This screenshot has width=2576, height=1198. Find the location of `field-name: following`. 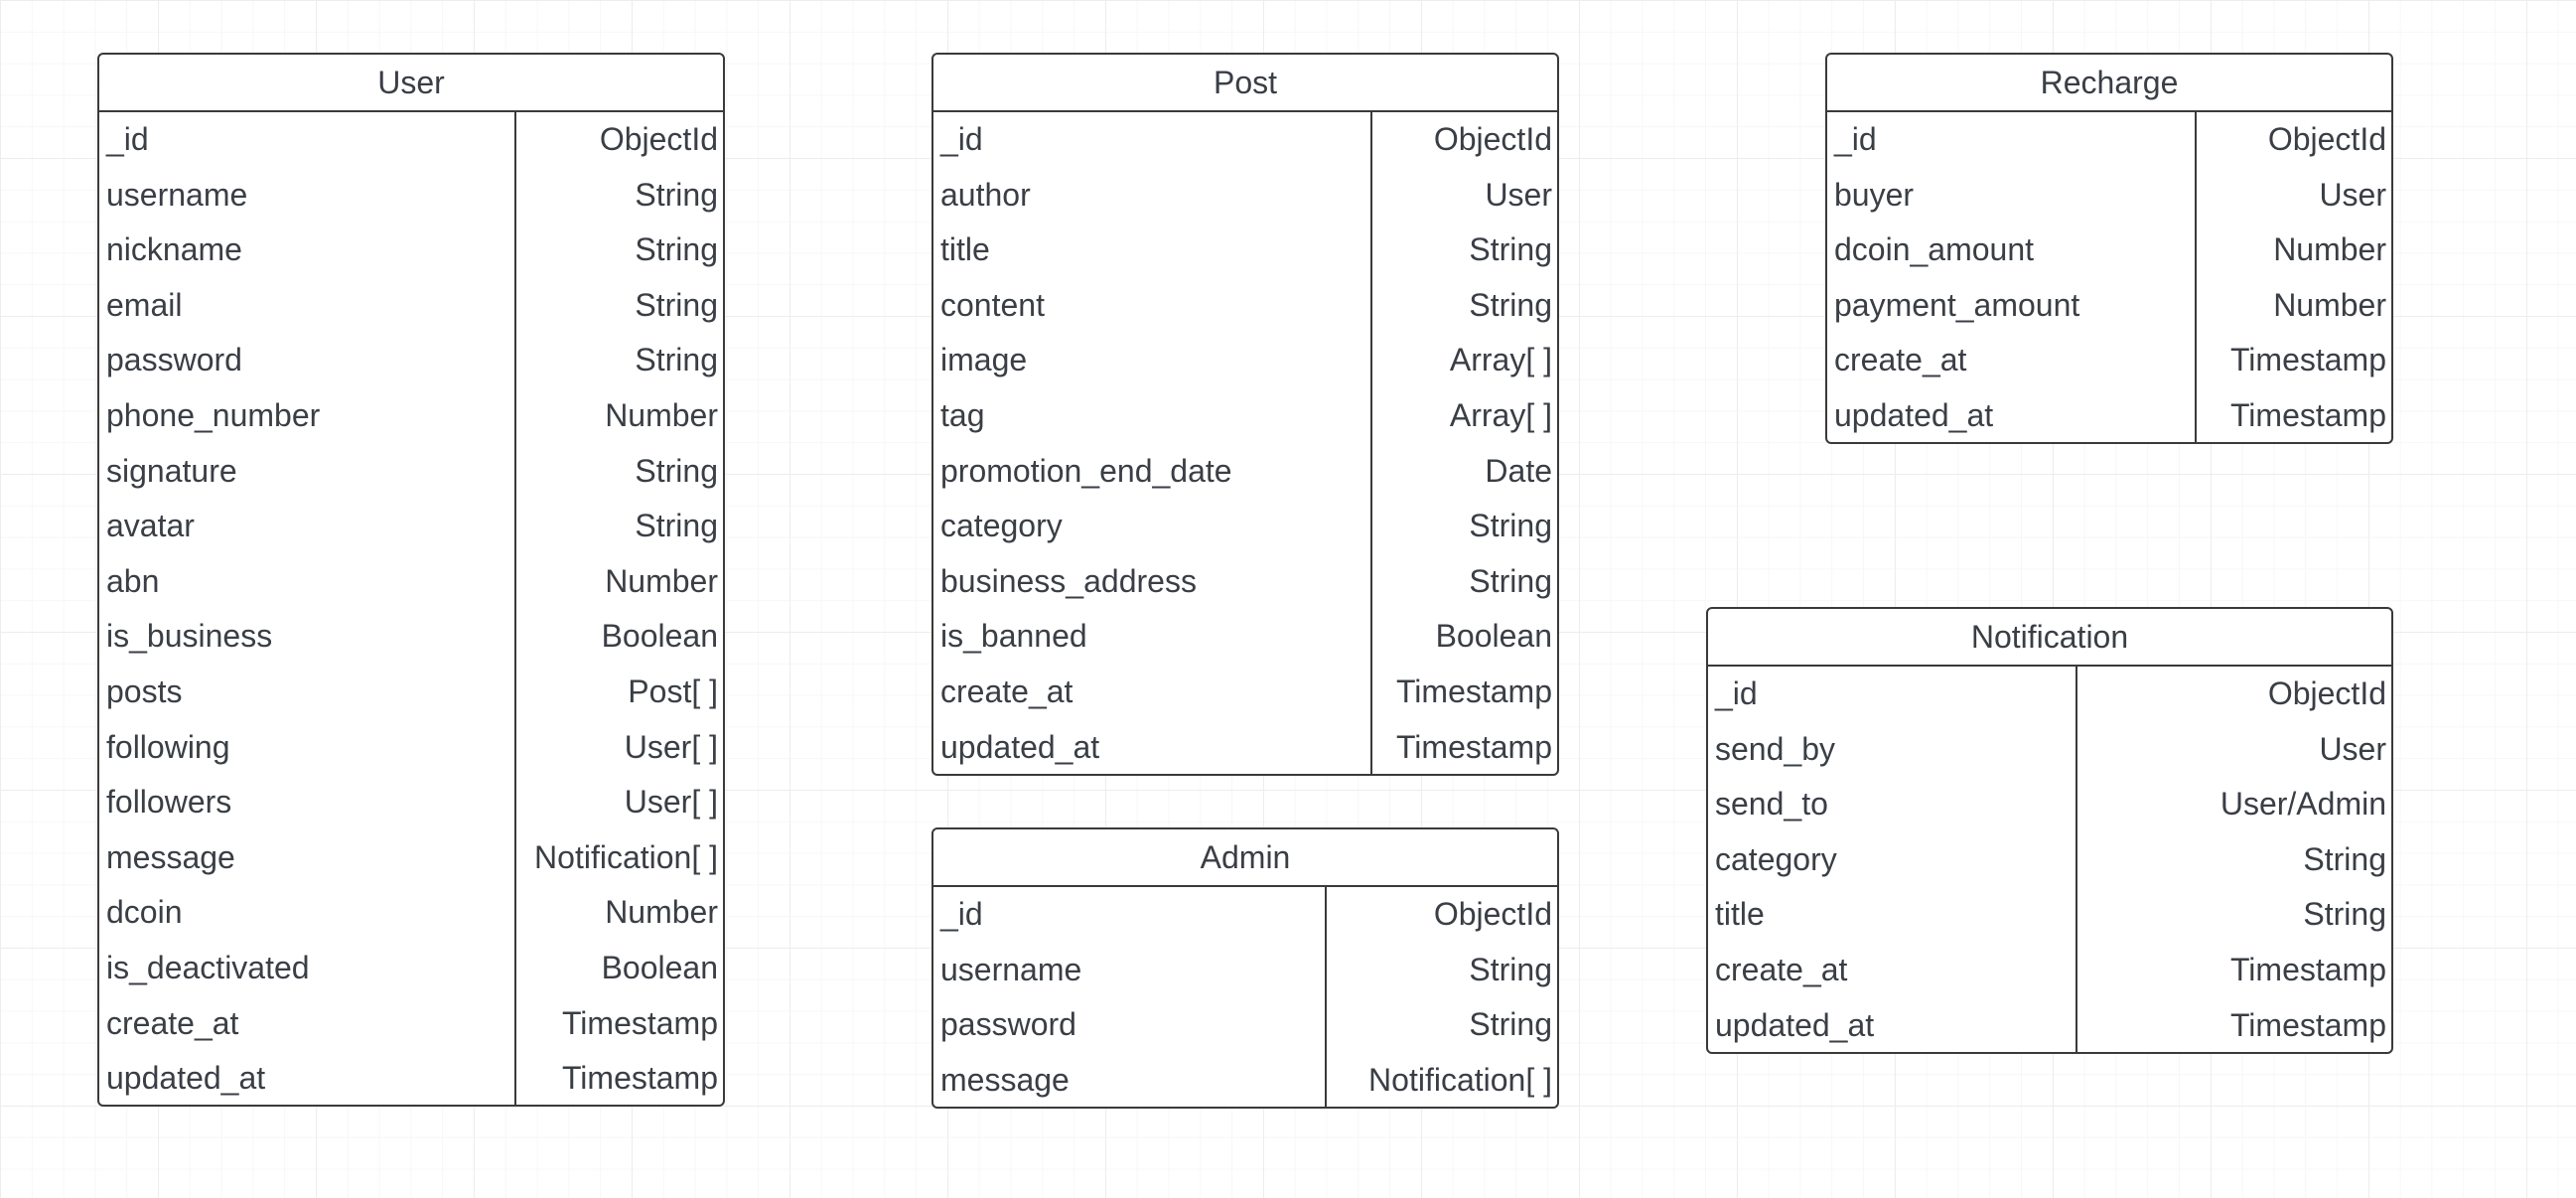

field-name: following is located at coordinates (168, 746).